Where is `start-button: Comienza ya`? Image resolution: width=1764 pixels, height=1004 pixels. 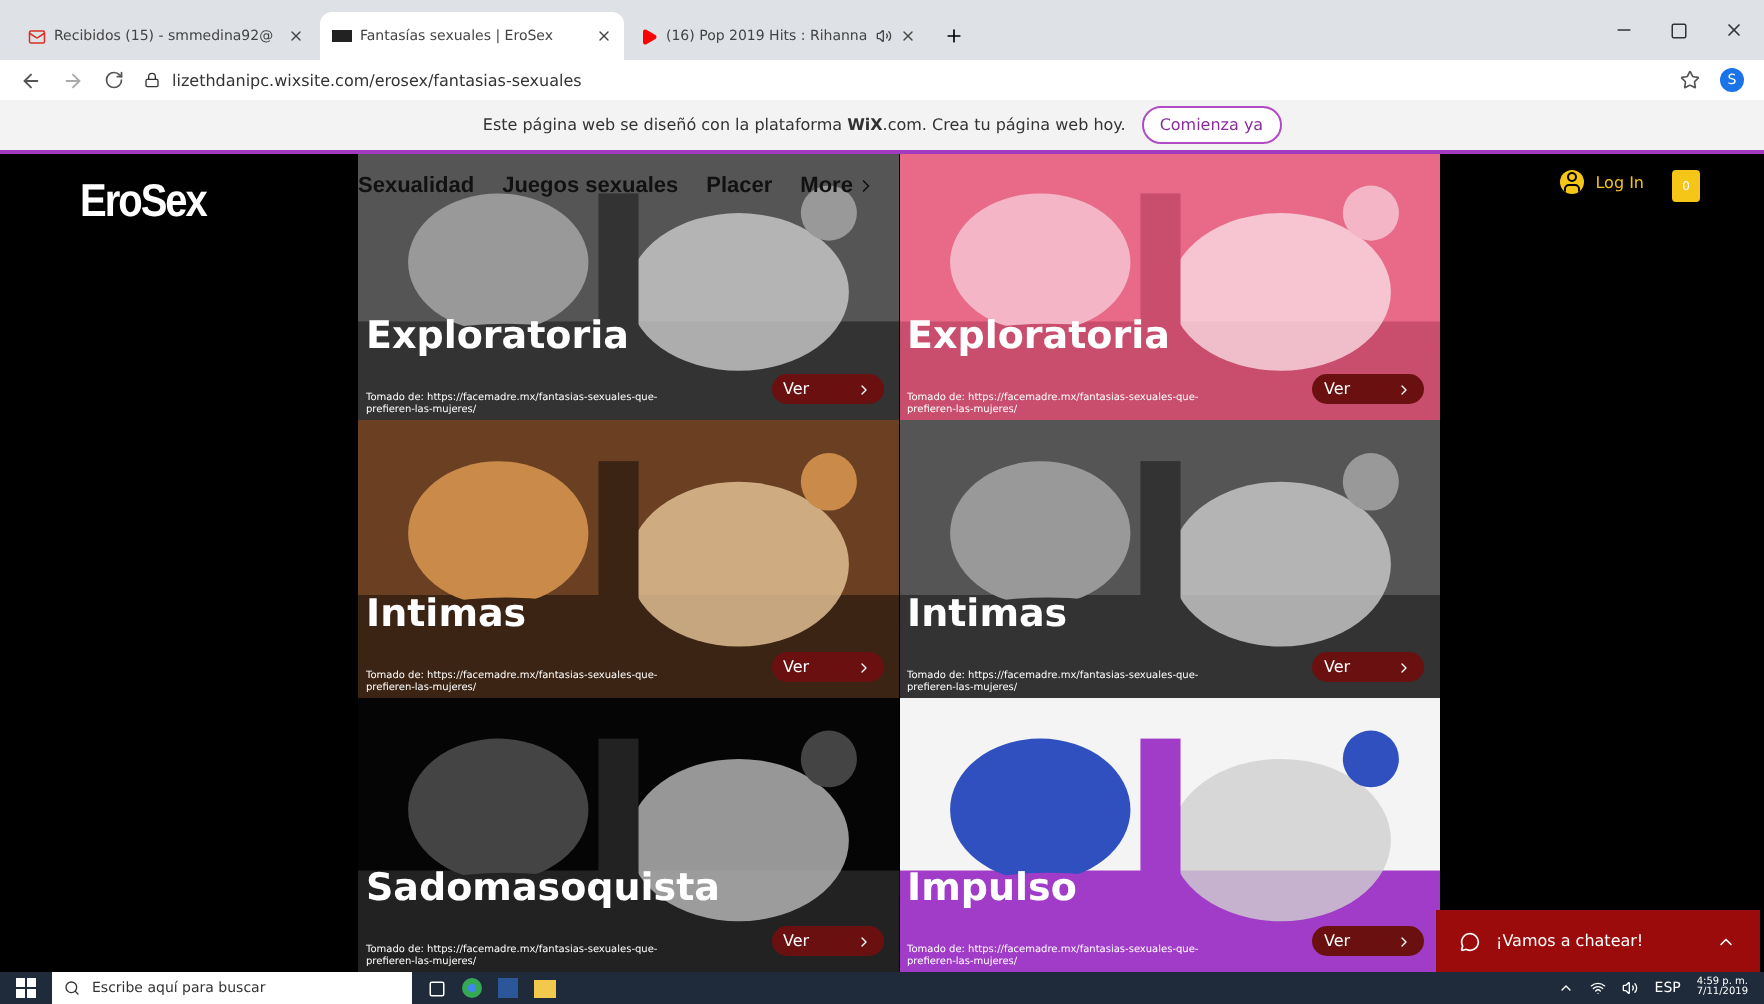 start-button: Comienza ya is located at coordinates (1211, 125).